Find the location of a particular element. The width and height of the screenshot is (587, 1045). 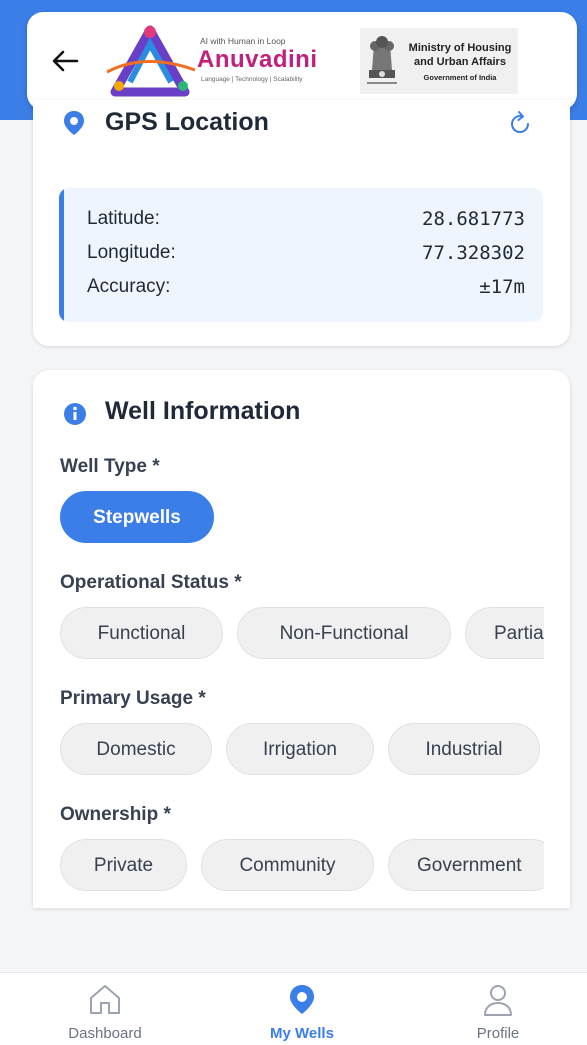

primary-usage-chips: Domestic Irrigation Industrial is located at coordinates (302, 751).